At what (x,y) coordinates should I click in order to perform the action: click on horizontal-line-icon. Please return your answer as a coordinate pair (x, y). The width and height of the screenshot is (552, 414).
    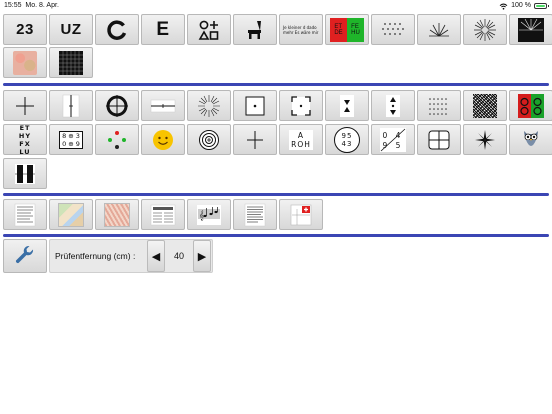
    Looking at the image, I should click on (163, 105).